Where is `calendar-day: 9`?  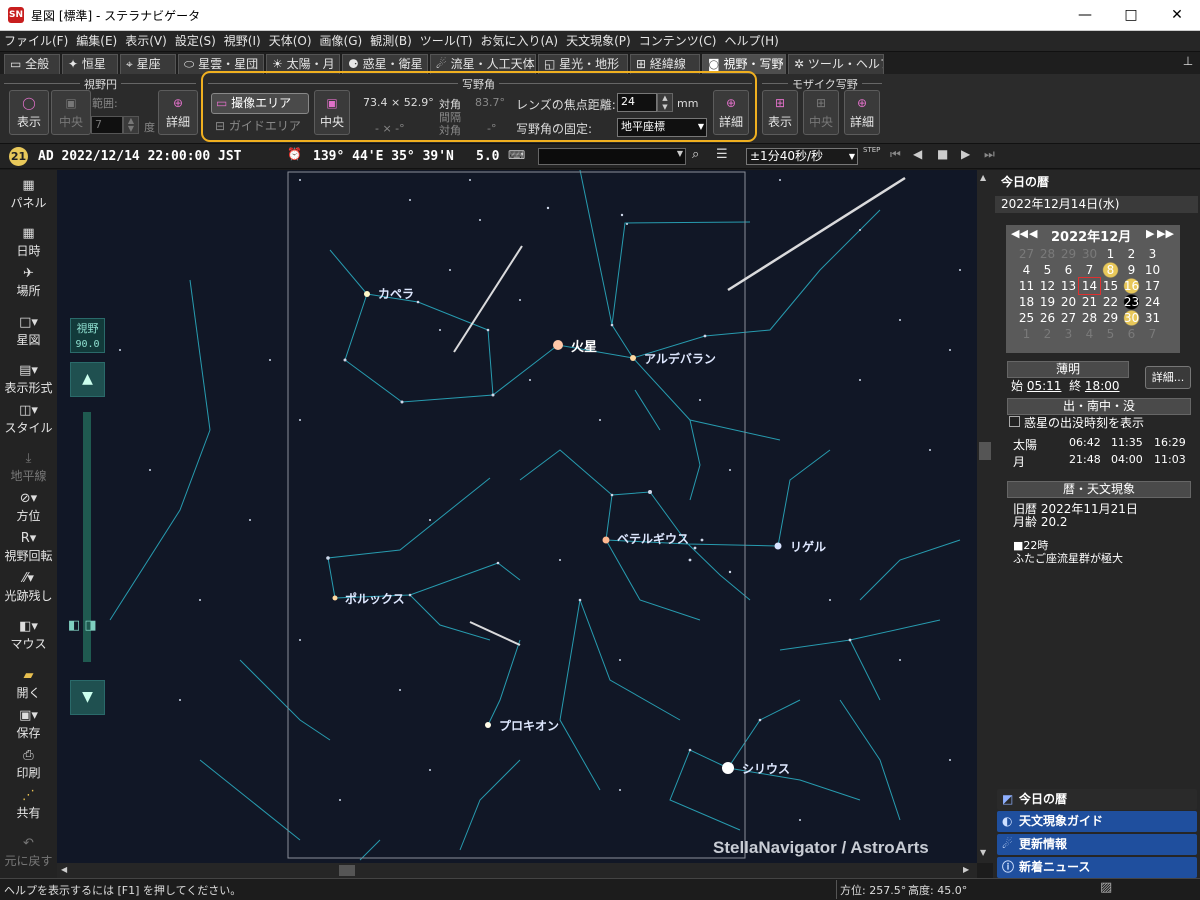
calendar-day: 9 is located at coordinates (1131, 270).